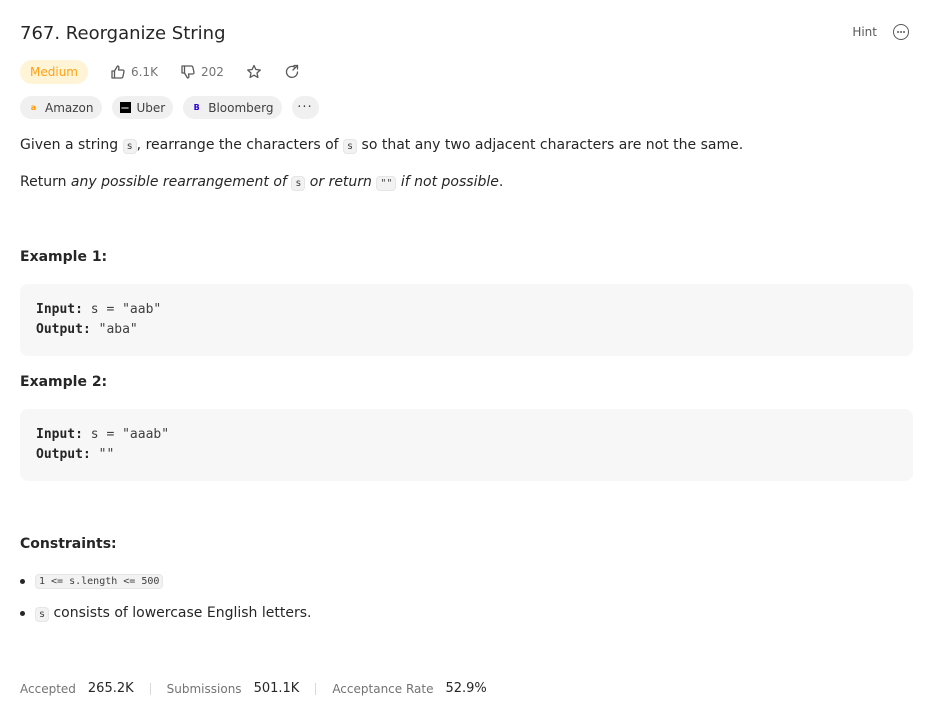  I want to click on example-input-line: Input: s = "aab", so click(98, 309).